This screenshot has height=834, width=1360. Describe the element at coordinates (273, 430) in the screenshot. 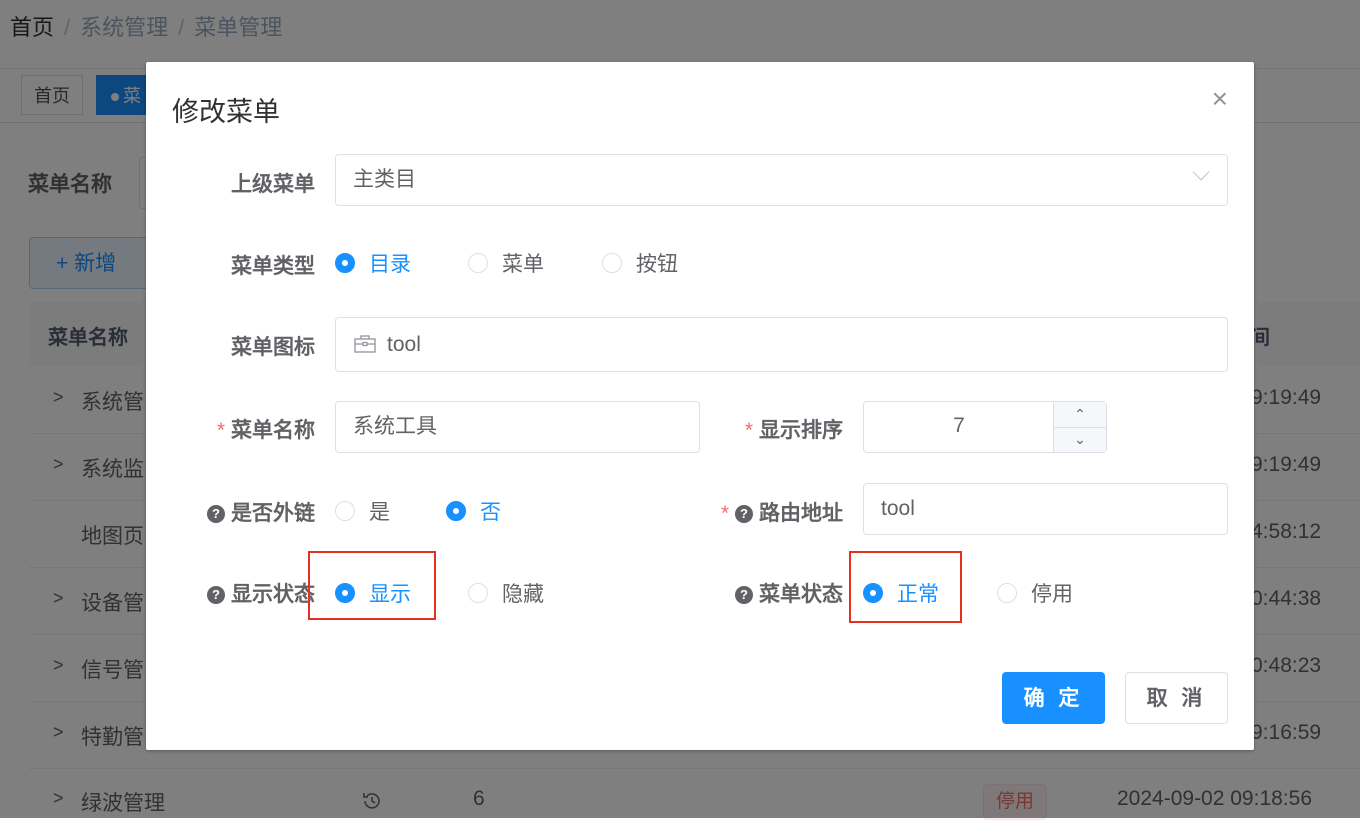

I see `menu-name-label-text: 菜单名称` at that location.